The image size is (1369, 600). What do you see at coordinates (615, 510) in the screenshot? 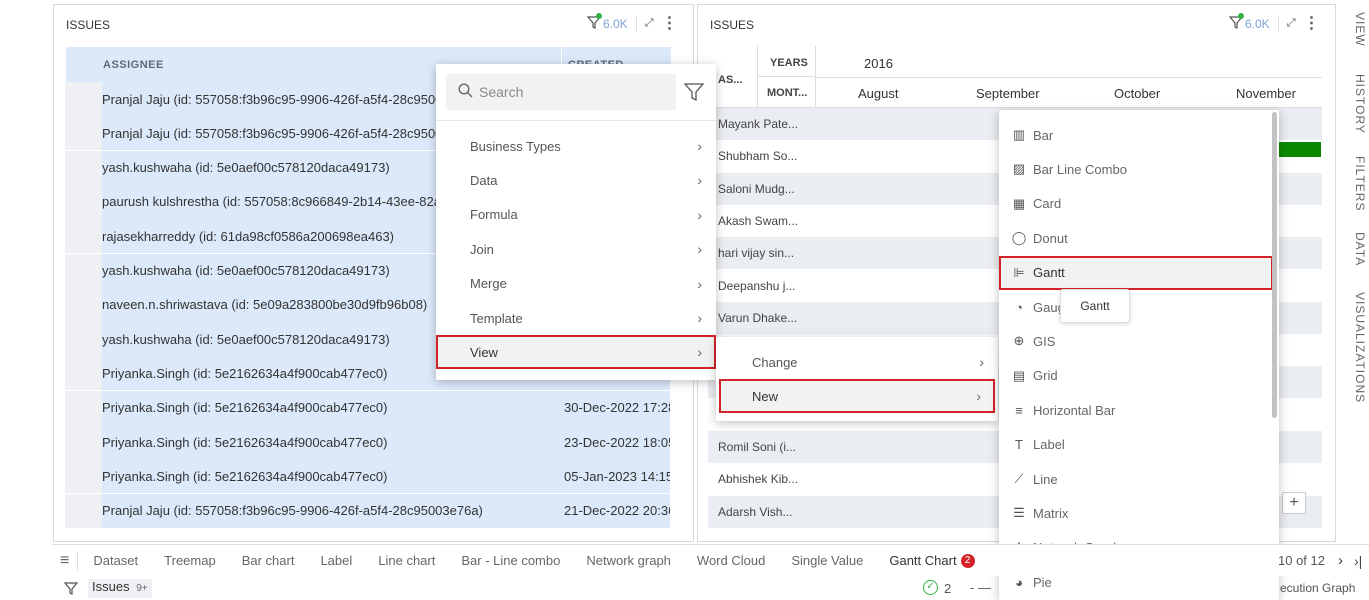
I see `created-cell: 21-Dec-2022 20:36` at bounding box center [615, 510].